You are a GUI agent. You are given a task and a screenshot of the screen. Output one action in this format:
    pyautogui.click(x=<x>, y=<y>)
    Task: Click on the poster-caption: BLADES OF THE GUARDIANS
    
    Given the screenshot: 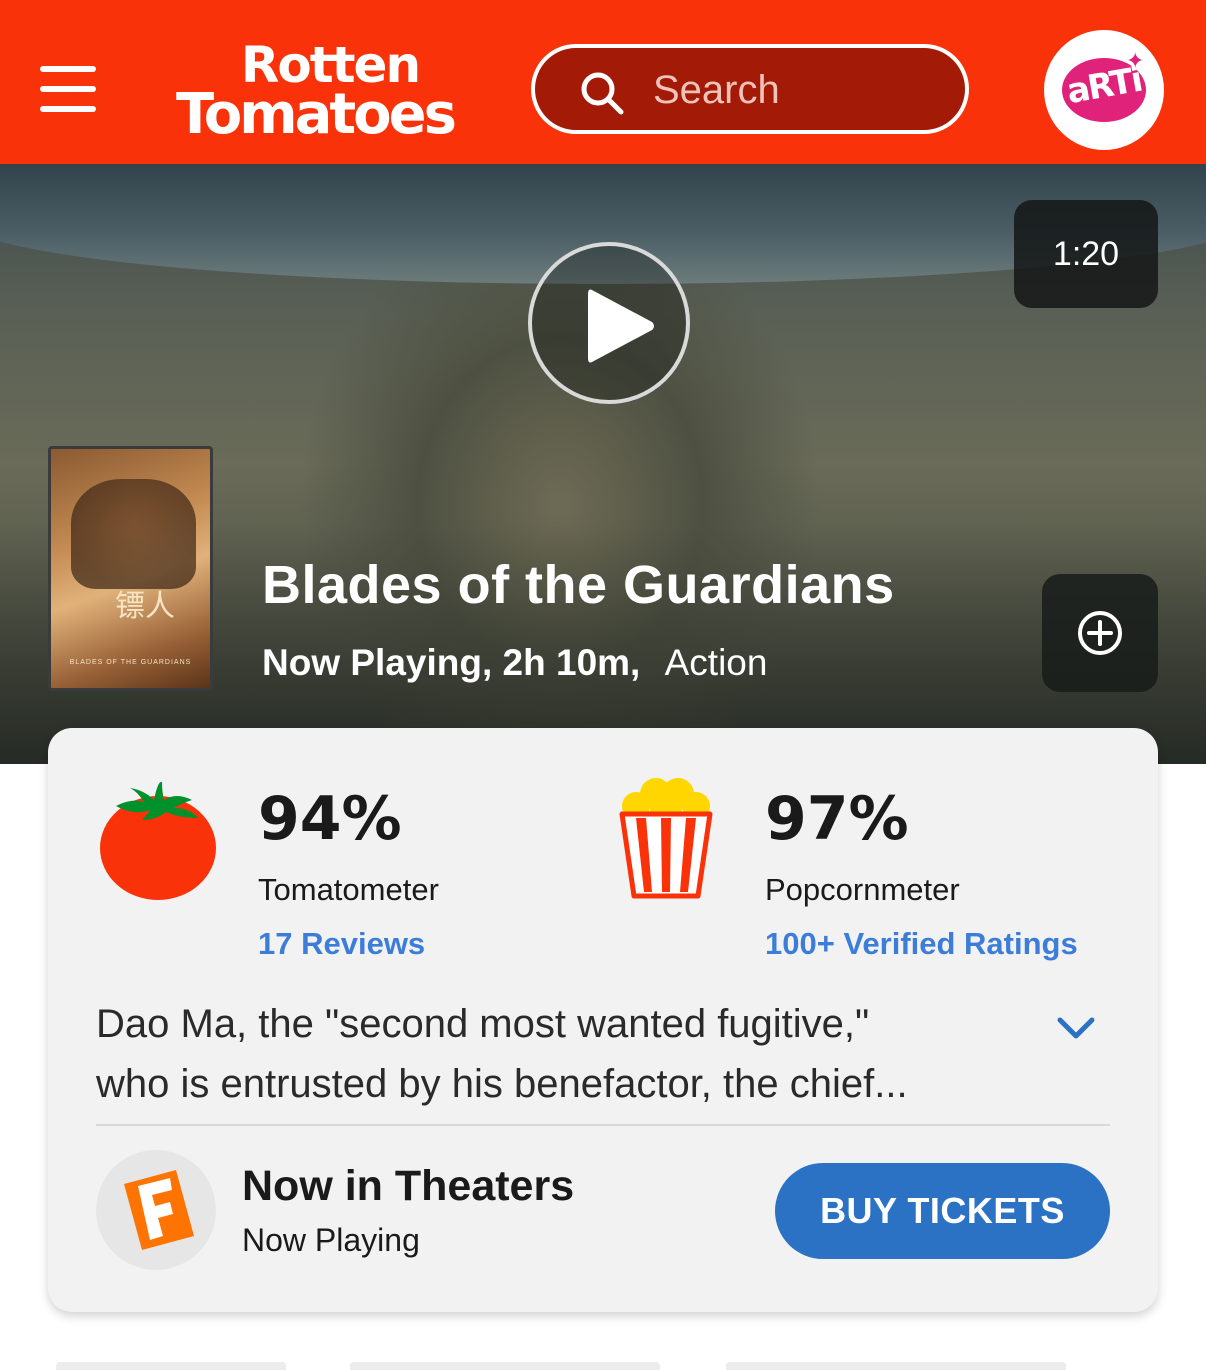 What is the action you would take?
    pyautogui.click(x=130, y=662)
    